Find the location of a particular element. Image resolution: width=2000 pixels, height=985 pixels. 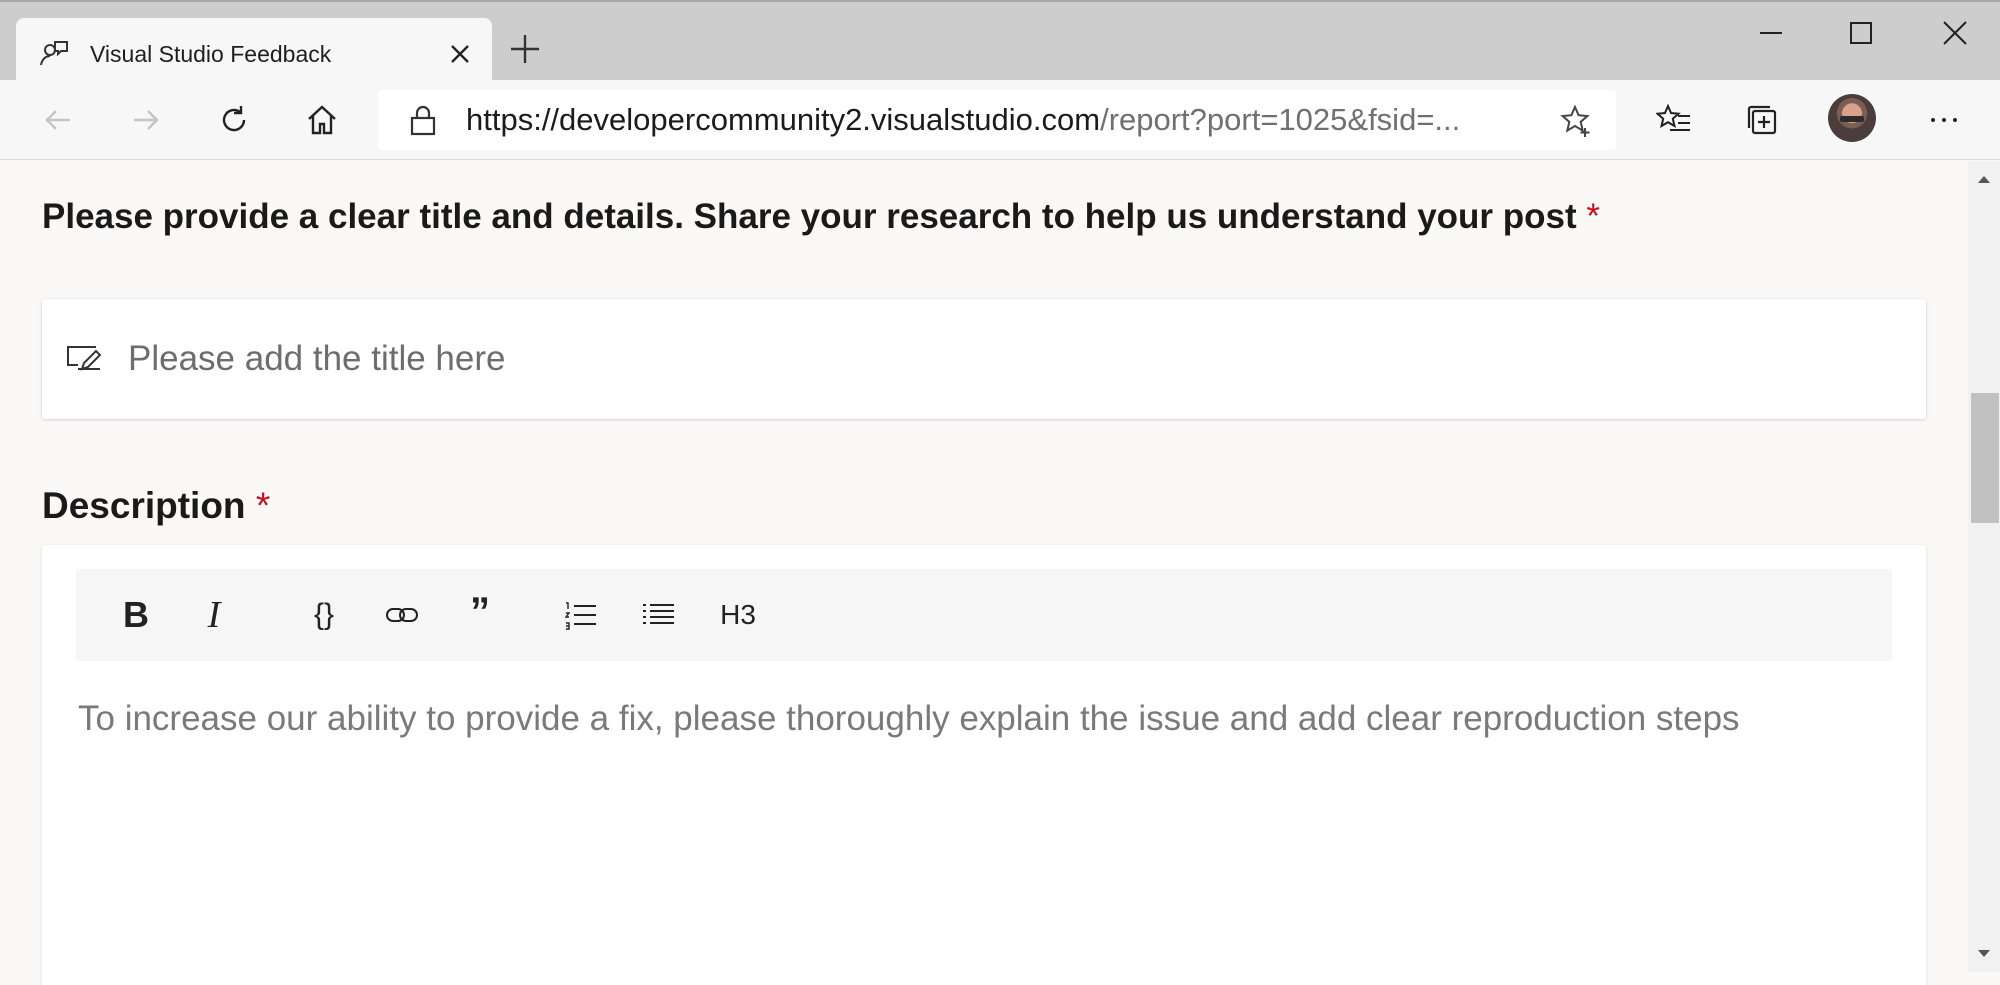

title-input is located at coordinates (1008, 359).